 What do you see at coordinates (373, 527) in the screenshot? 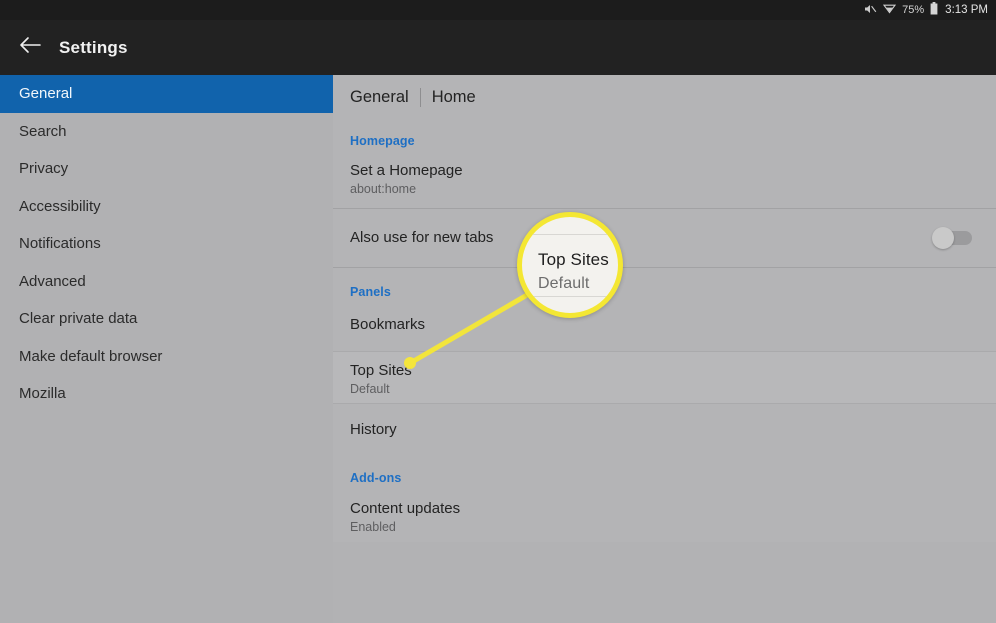
I see `row-subtitle: Enabled` at bounding box center [373, 527].